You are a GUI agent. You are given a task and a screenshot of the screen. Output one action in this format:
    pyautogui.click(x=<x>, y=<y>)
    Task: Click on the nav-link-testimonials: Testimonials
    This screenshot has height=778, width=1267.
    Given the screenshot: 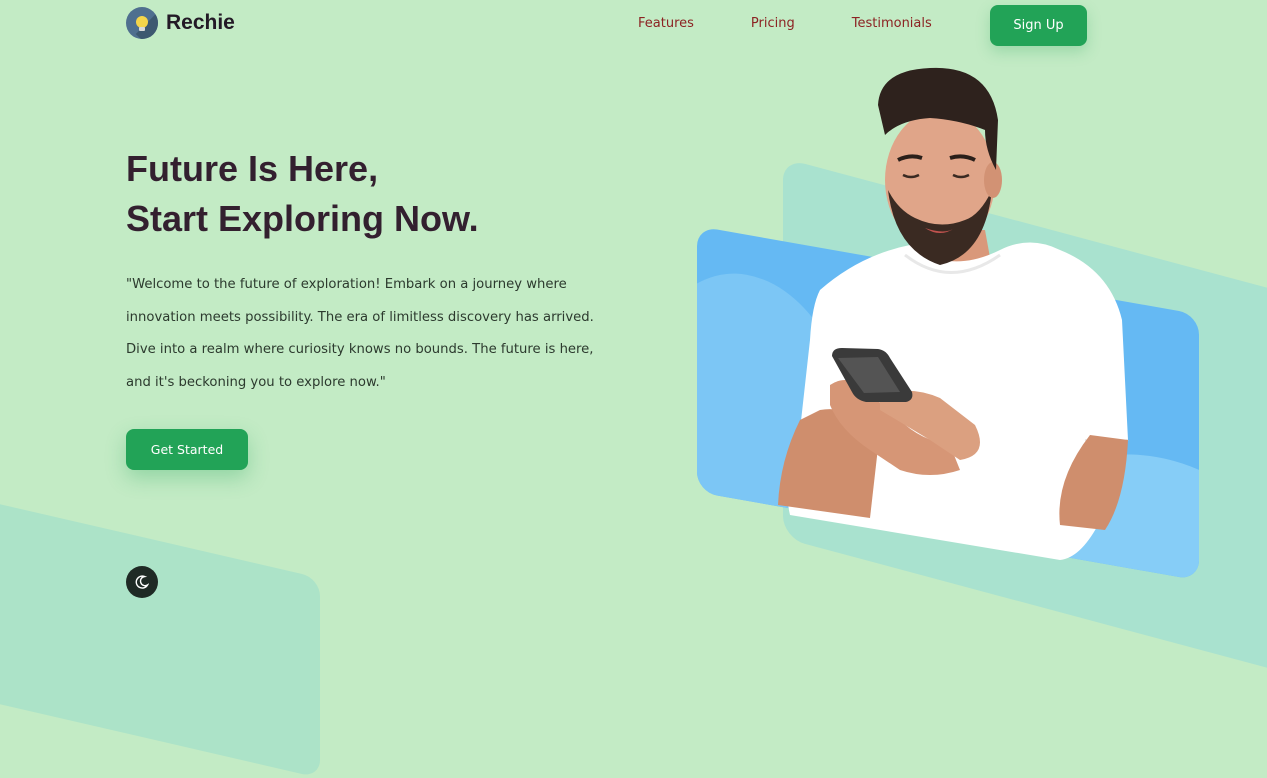 What is the action you would take?
    pyautogui.click(x=892, y=23)
    